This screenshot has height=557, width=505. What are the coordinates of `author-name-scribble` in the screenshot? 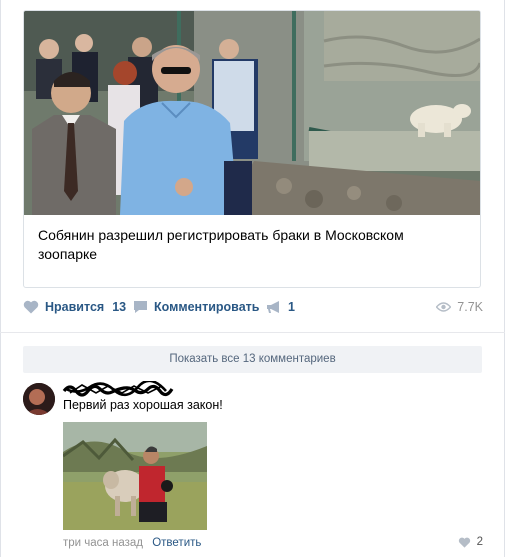 It's located at (118, 389).